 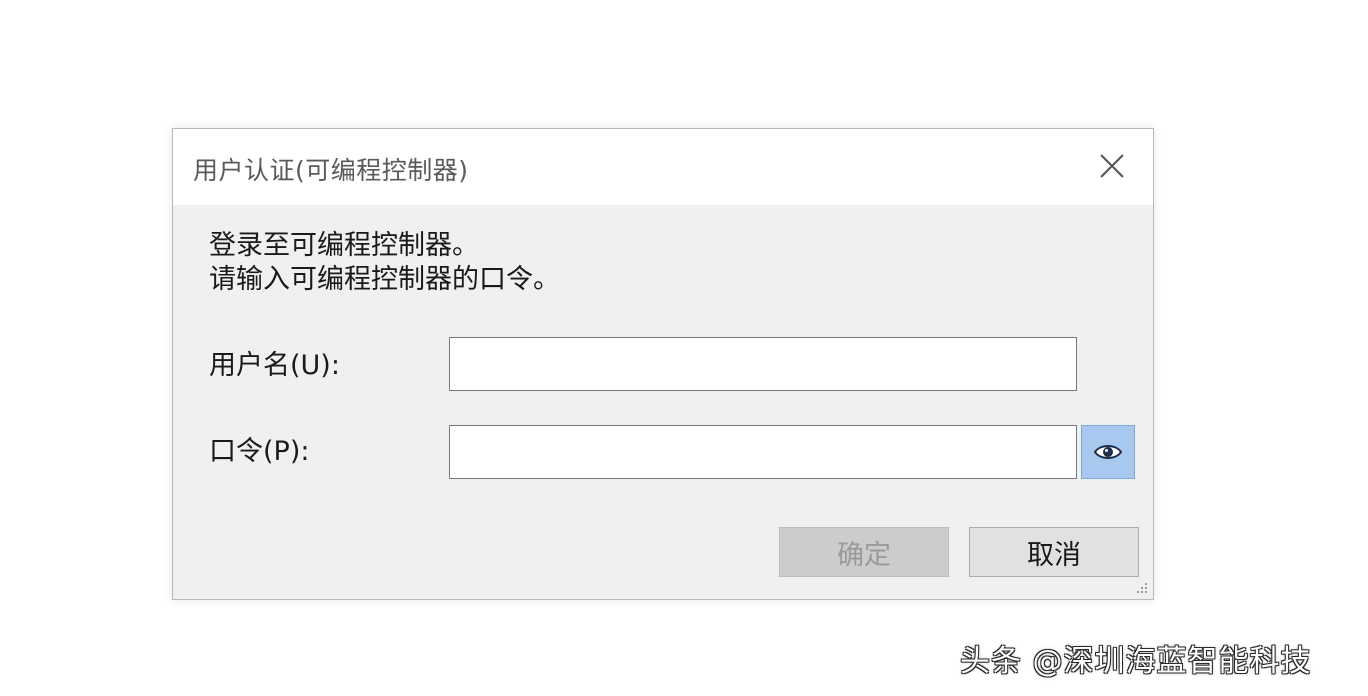 I want to click on username-input, so click(x=763, y=364).